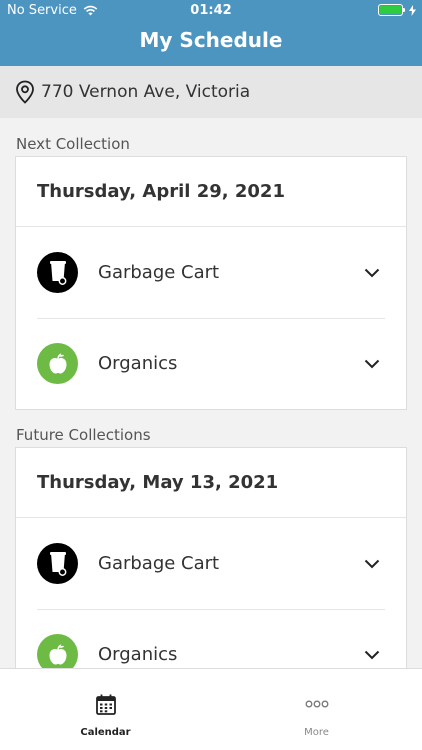 Image resolution: width=422 pixels, height=750 pixels. Describe the element at coordinates (391, 10) in the screenshot. I see `battery-icon` at that location.